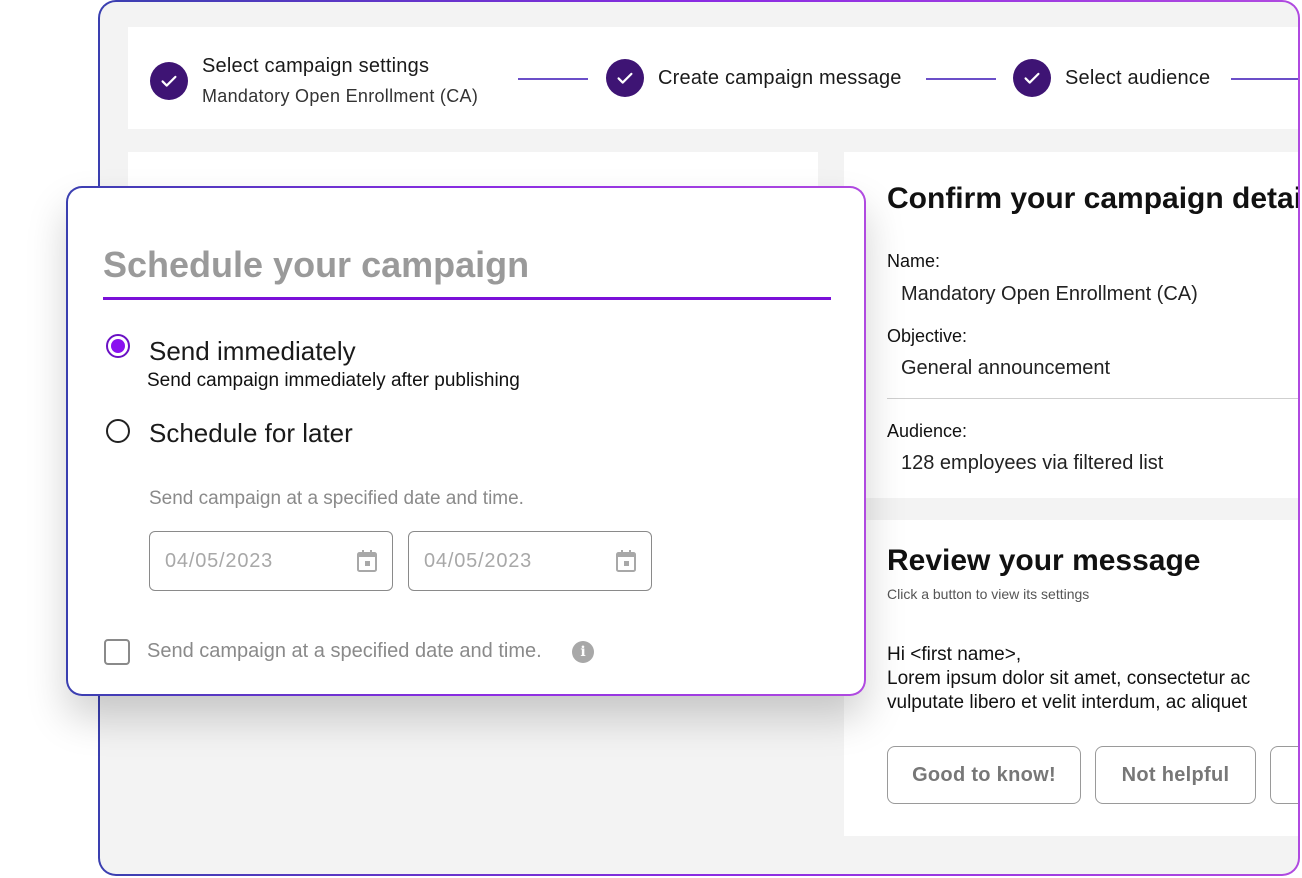  I want to click on not-helpful-button: Not helpful, so click(1175, 775).